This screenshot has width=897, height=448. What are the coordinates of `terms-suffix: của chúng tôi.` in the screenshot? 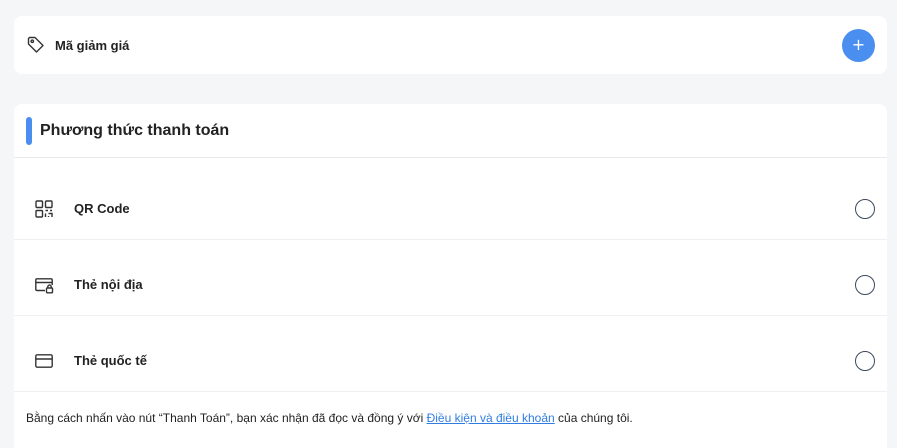 It's located at (593, 418).